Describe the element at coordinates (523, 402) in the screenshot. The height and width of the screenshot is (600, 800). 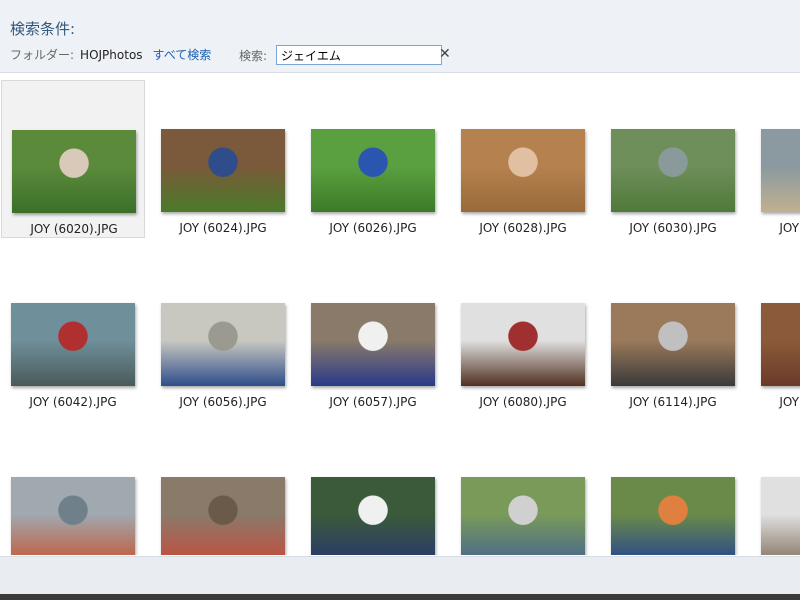
I see `thumbnail-caption: JOY (6080).JPG` at that location.